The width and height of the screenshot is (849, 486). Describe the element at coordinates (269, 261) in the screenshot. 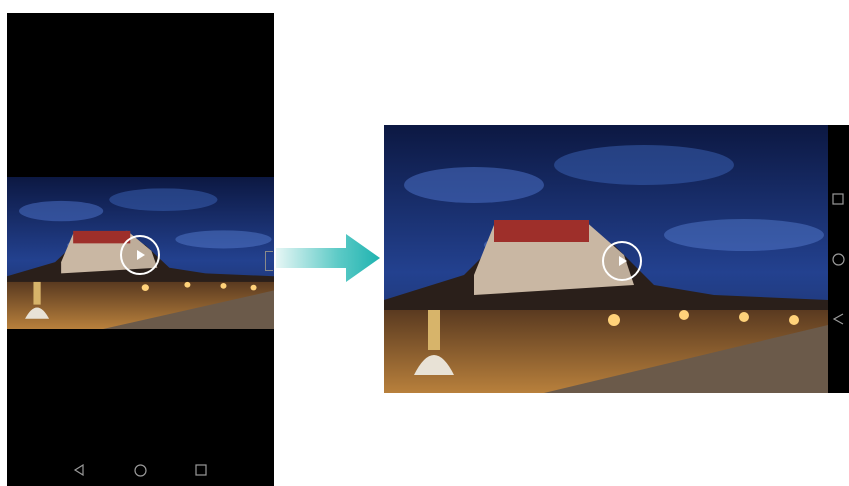

I see `rotate-hint-icon` at that location.